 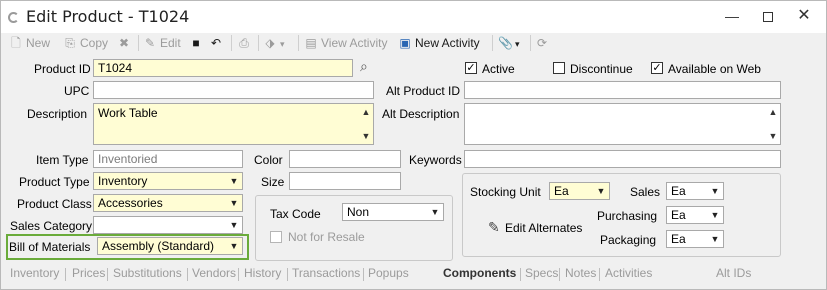 I want to click on tab-transactions: Transactions, so click(x=326, y=273).